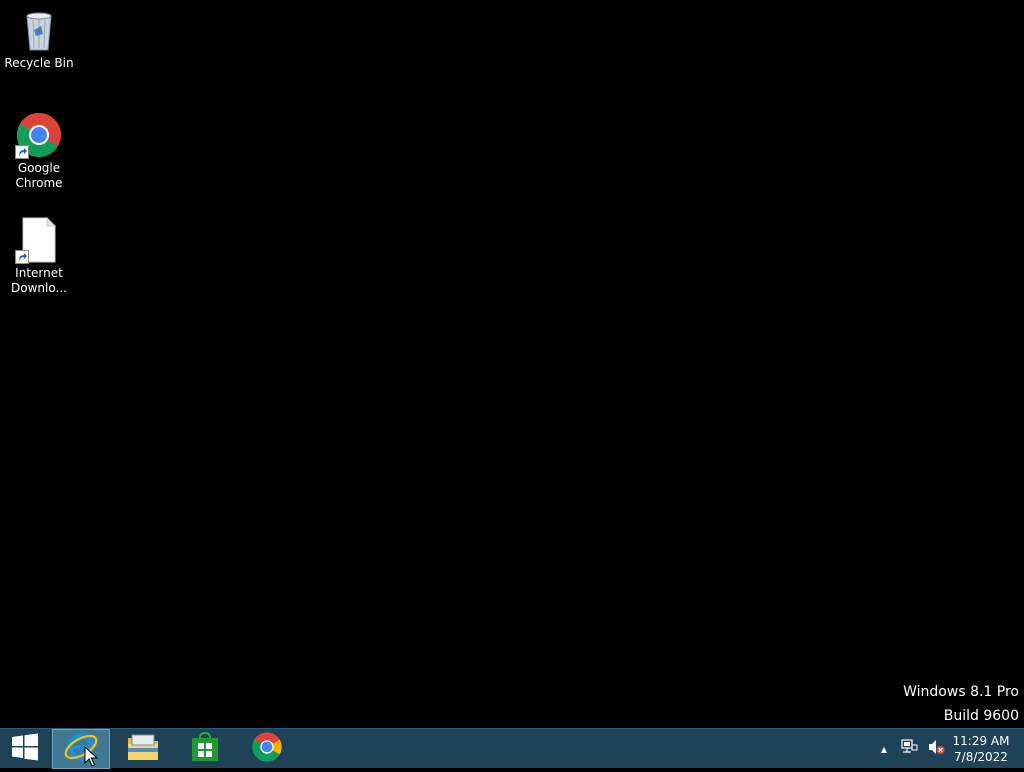 The height and width of the screenshot is (772, 1024). What do you see at coordinates (961, 692) in the screenshot?
I see `windows-edition-watermark: Windows 8.1 Pro` at bounding box center [961, 692].